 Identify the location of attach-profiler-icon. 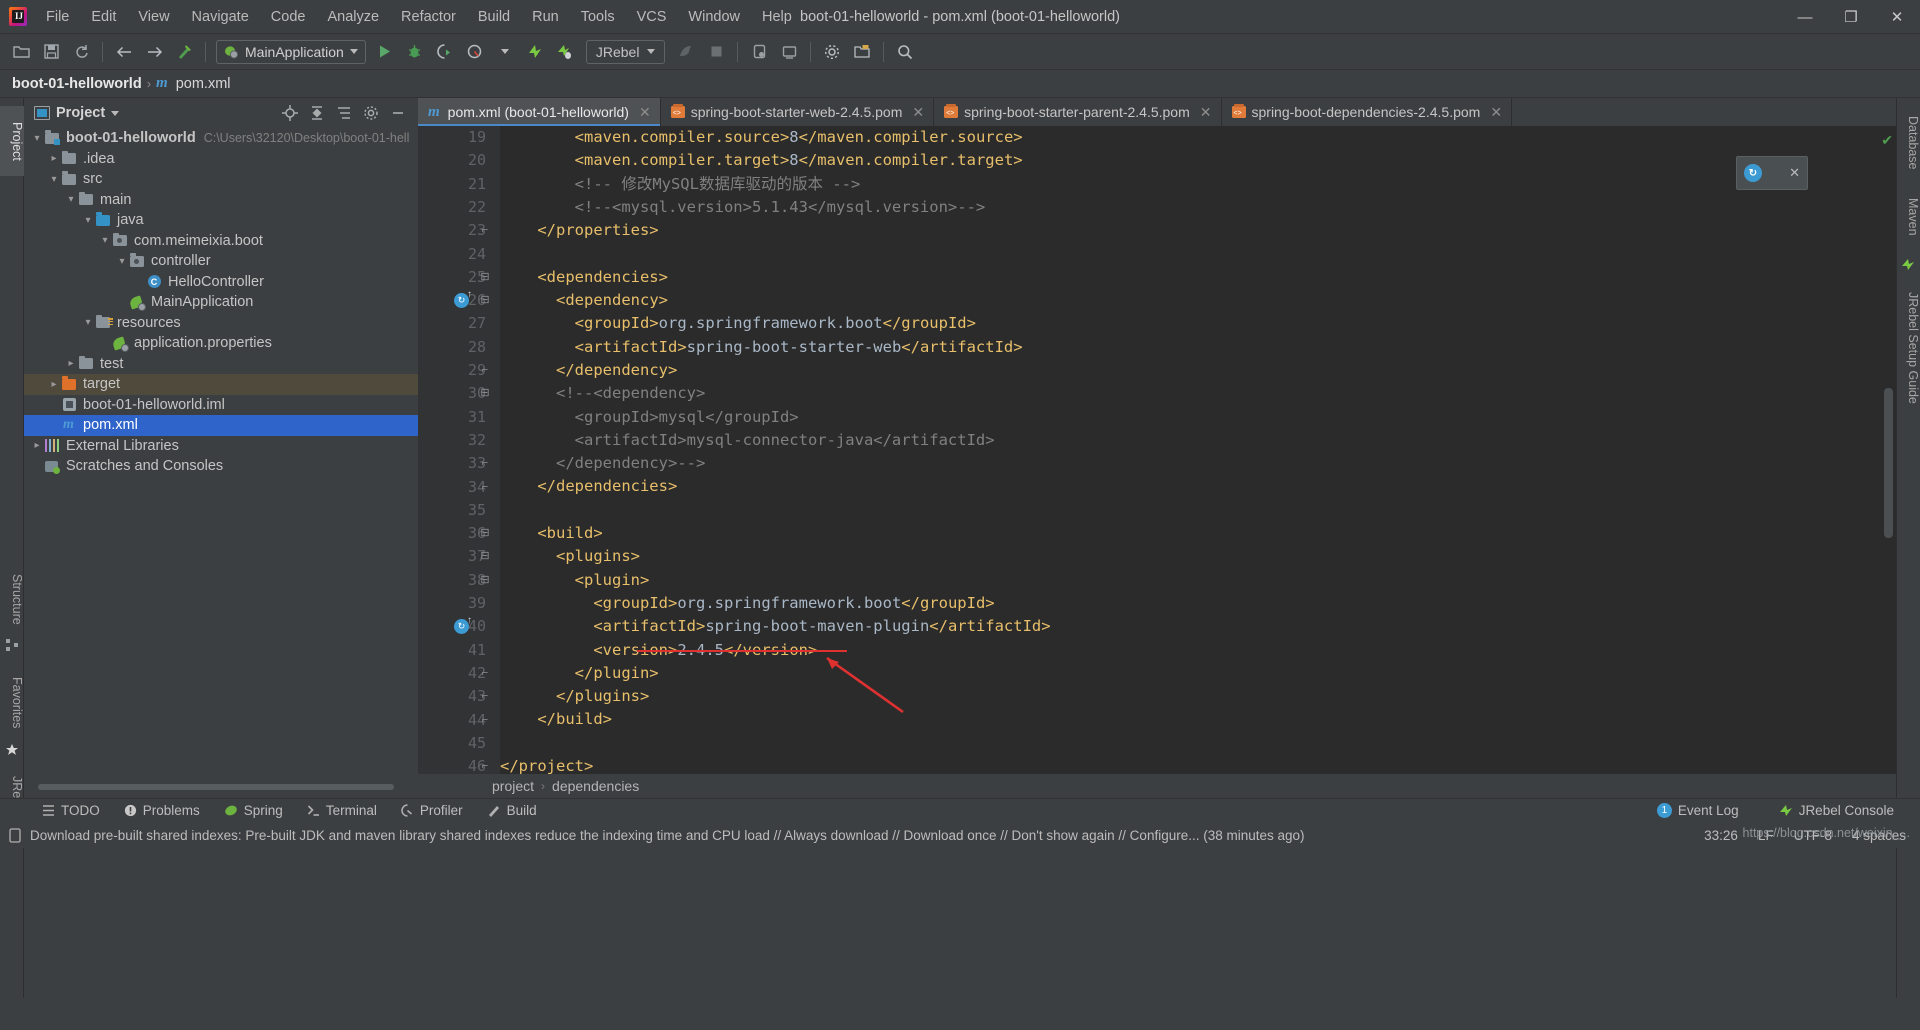
(686, 52).